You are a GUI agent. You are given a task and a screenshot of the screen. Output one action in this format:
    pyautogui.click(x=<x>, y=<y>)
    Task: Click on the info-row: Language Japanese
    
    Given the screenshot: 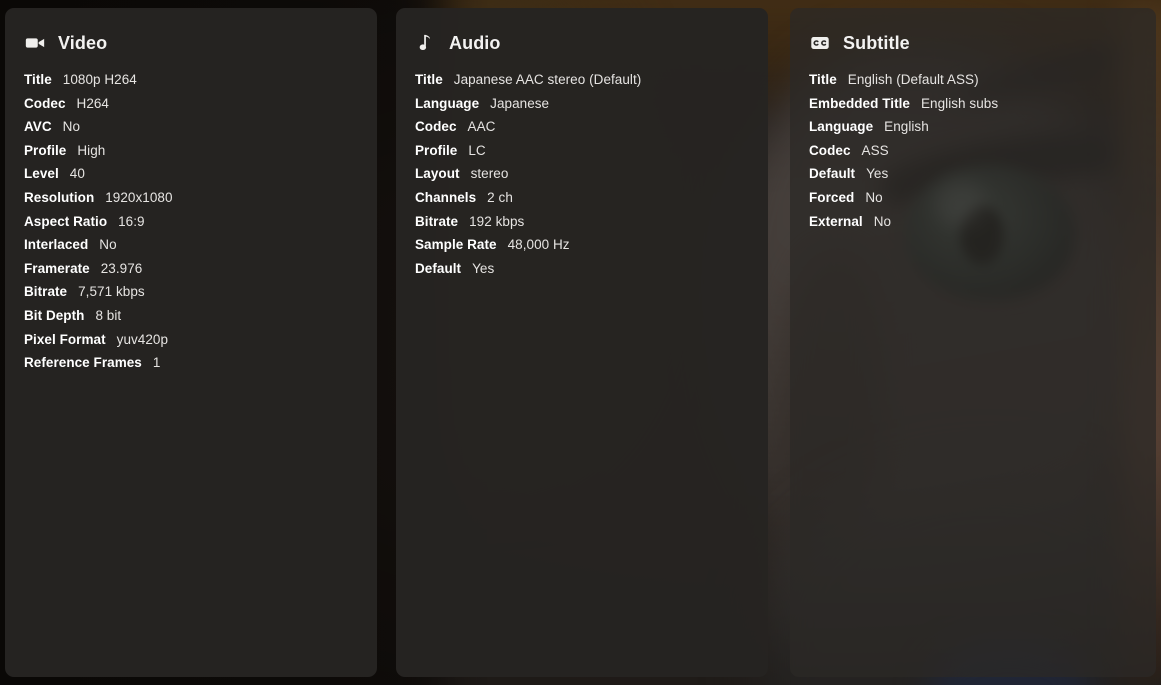 What is the action you would take?
    pyautogui.click(x=583, y=108)
    